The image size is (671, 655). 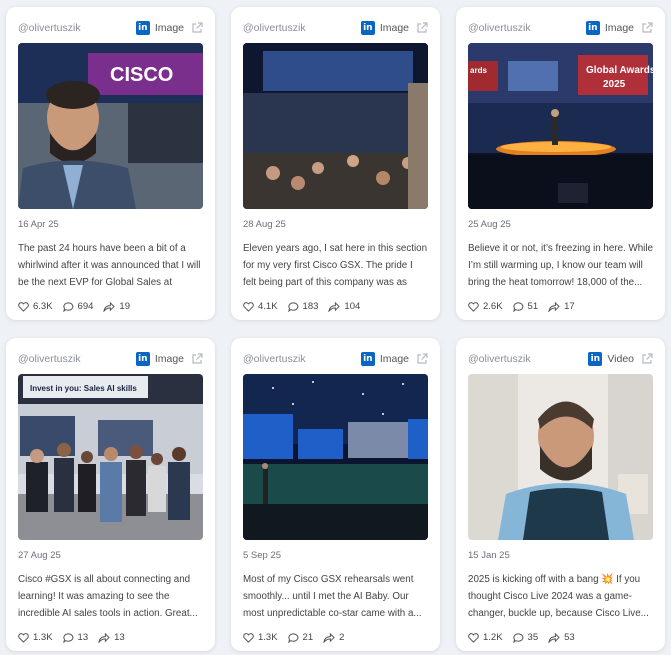 What do you see at coordinates (300, 637) in the screenshot?
I see `comments-stat: 21` at bounding box center [300, 637].